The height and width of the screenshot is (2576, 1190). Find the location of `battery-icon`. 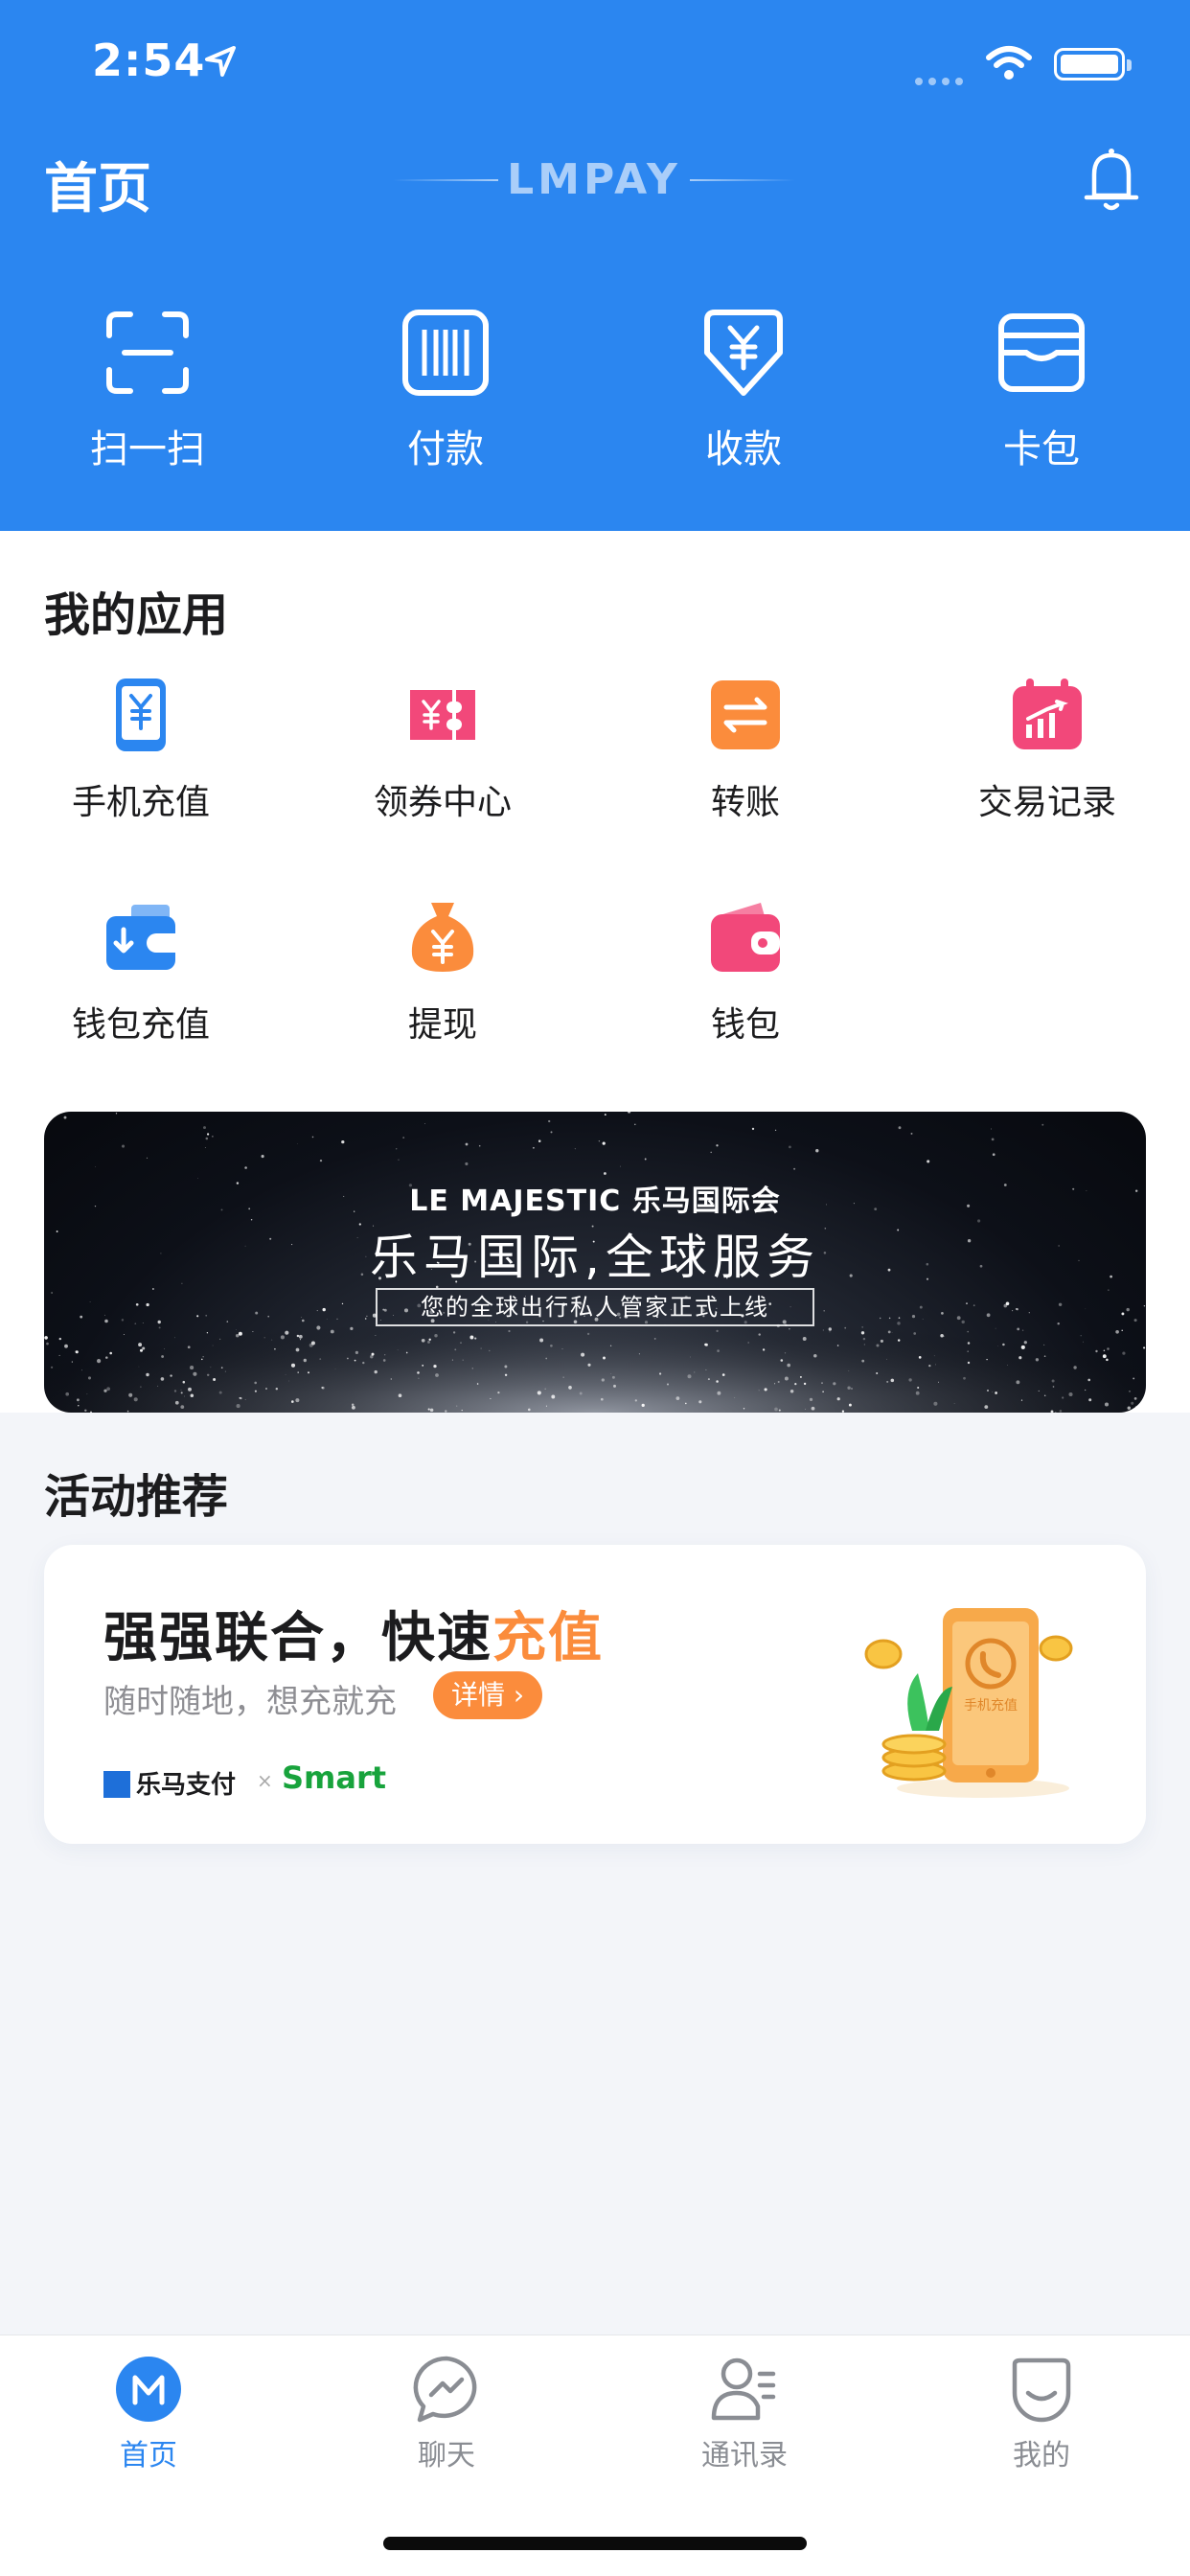

battery-icon is located at coordinates (1093, 64).